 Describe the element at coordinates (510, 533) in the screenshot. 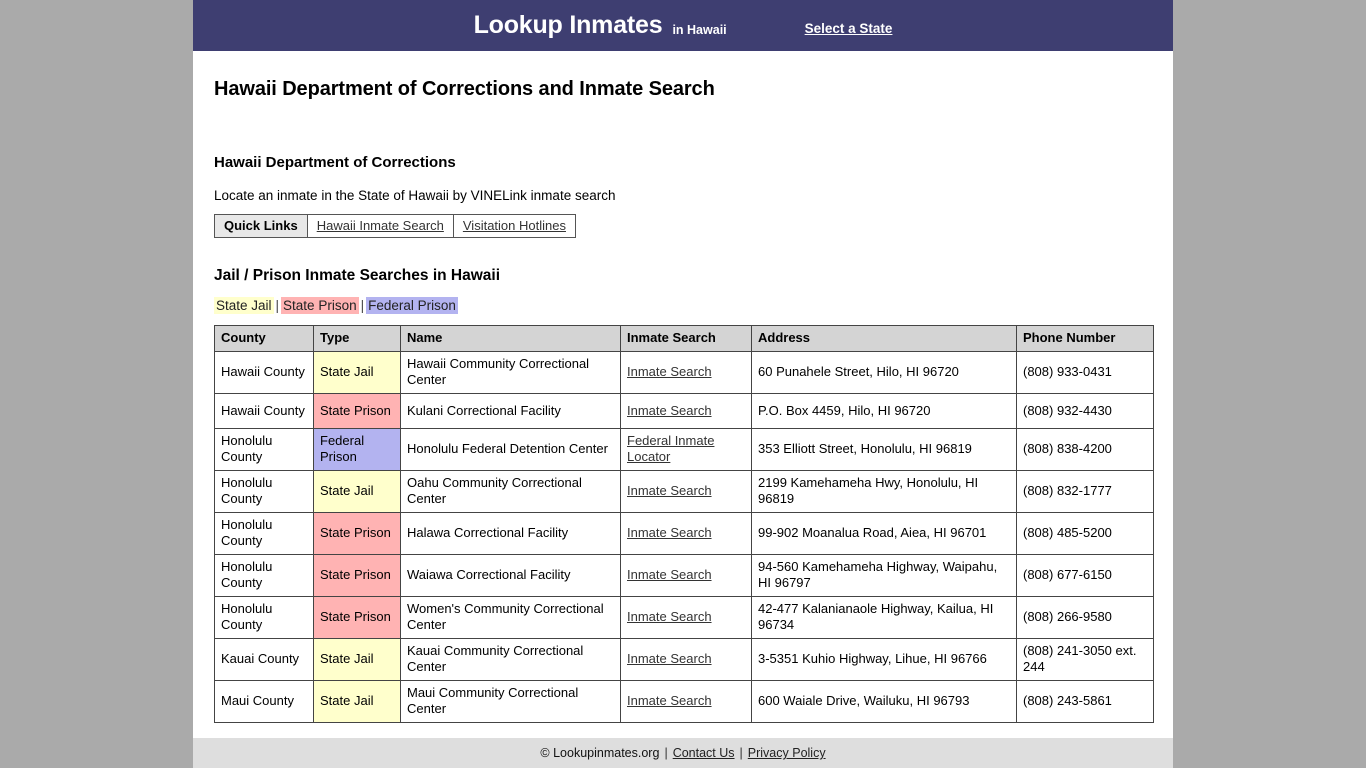

I see `cell-name: Halawa Correctional Facility` at that location.